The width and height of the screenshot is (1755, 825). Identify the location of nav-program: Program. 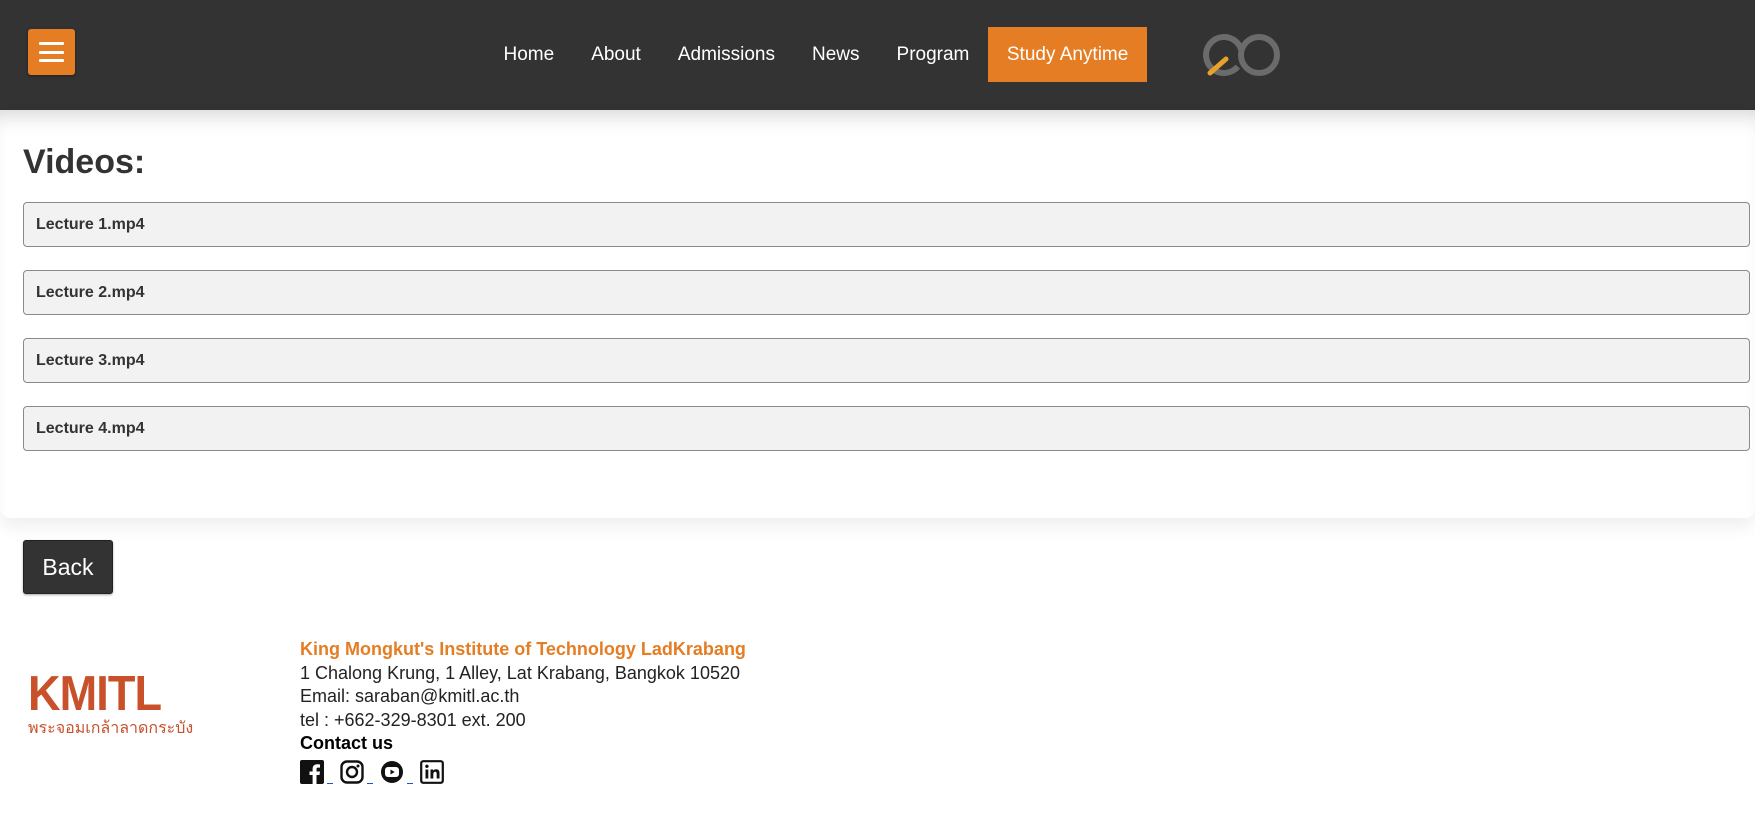
(933, 54).